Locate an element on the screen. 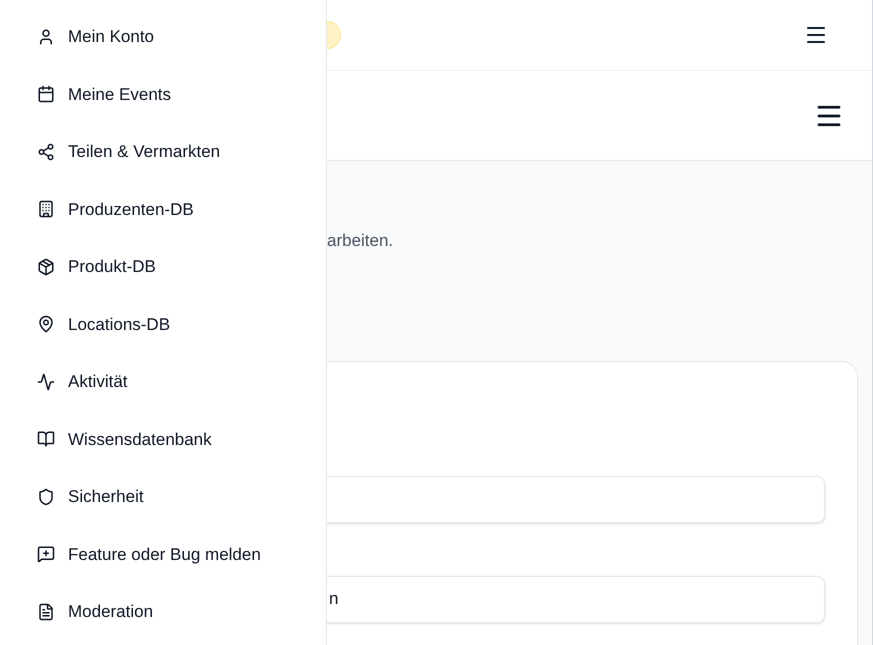 The height and width of the screenshot is (645, 873). menu-item: Produzenten-DB is located at coordinates (163, 209).